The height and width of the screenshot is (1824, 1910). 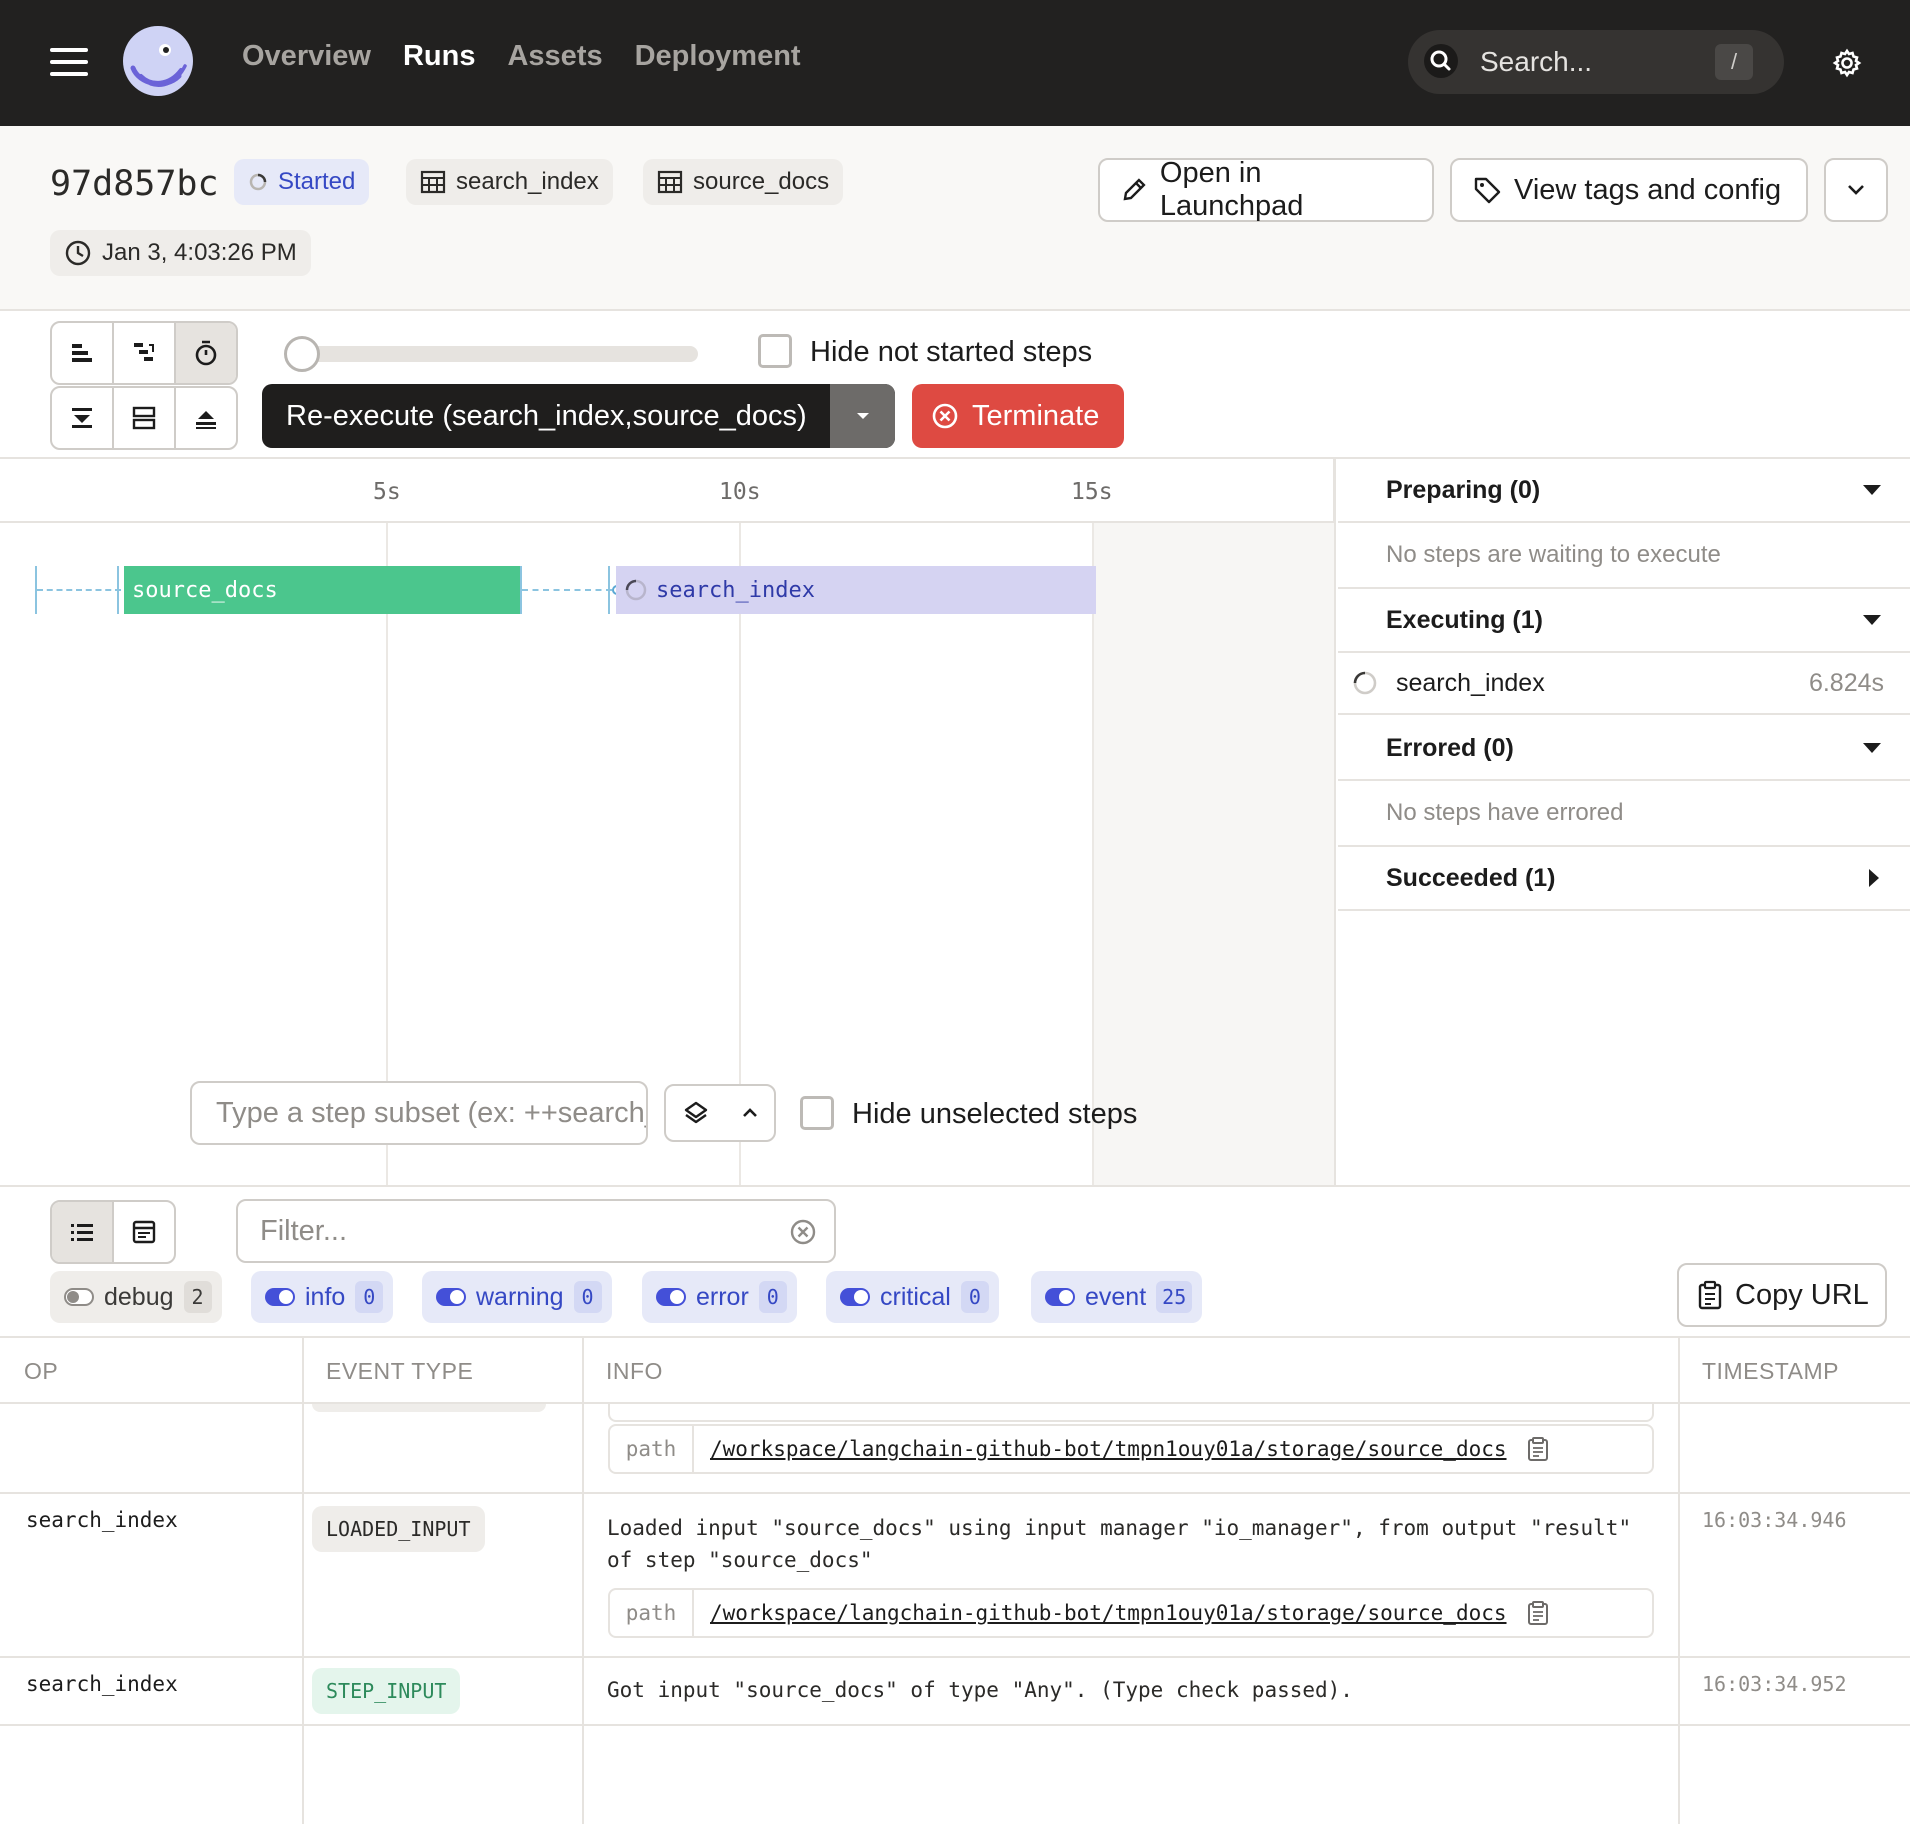 What do you see at coordinates (136, 1297) in the screenshot?
I see `level-filter-debug: debug 2` at bounding box center [136, 1297].